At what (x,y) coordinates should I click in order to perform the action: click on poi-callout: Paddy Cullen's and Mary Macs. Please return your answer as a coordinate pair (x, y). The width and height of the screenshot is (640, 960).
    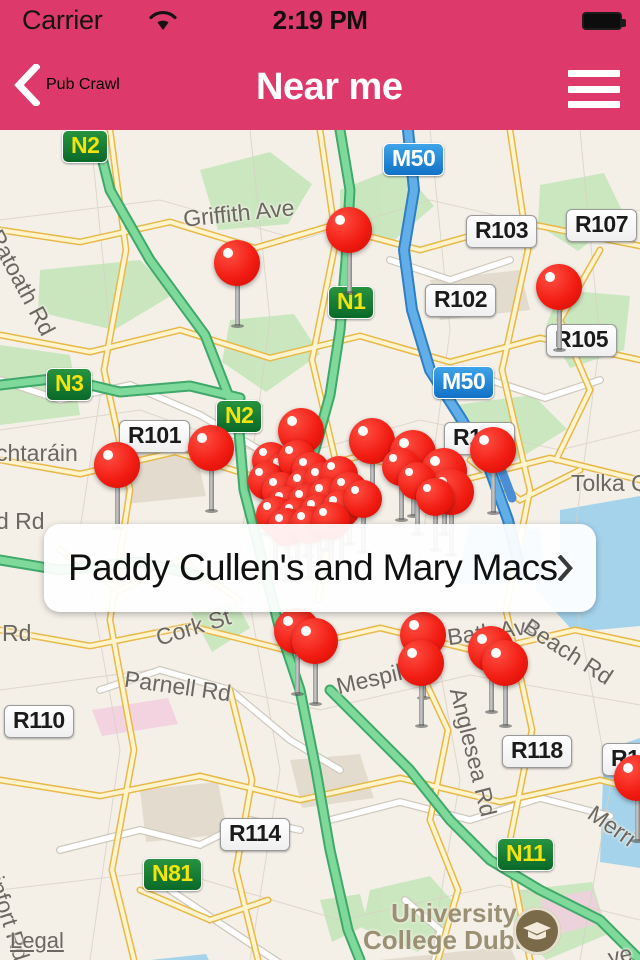
    Looking at the image, I should click on (320, 568).